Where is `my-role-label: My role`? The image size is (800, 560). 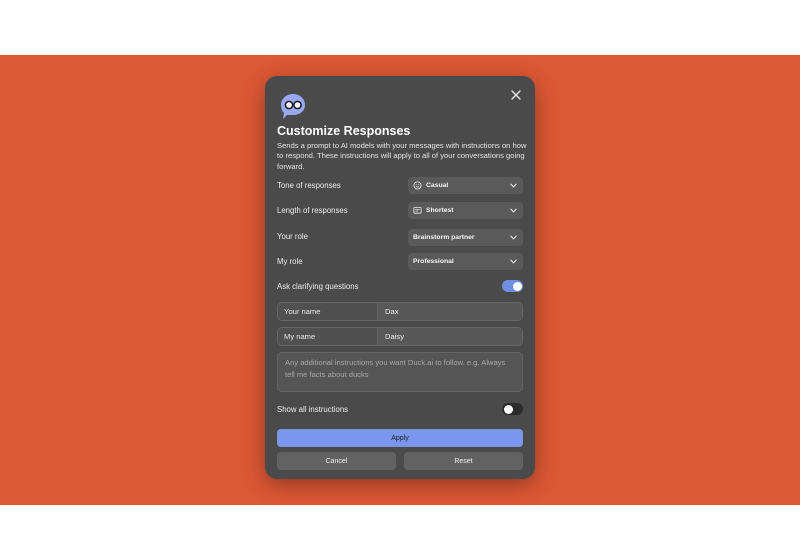 my-role-label: My role is located at coordinates (290, 261).